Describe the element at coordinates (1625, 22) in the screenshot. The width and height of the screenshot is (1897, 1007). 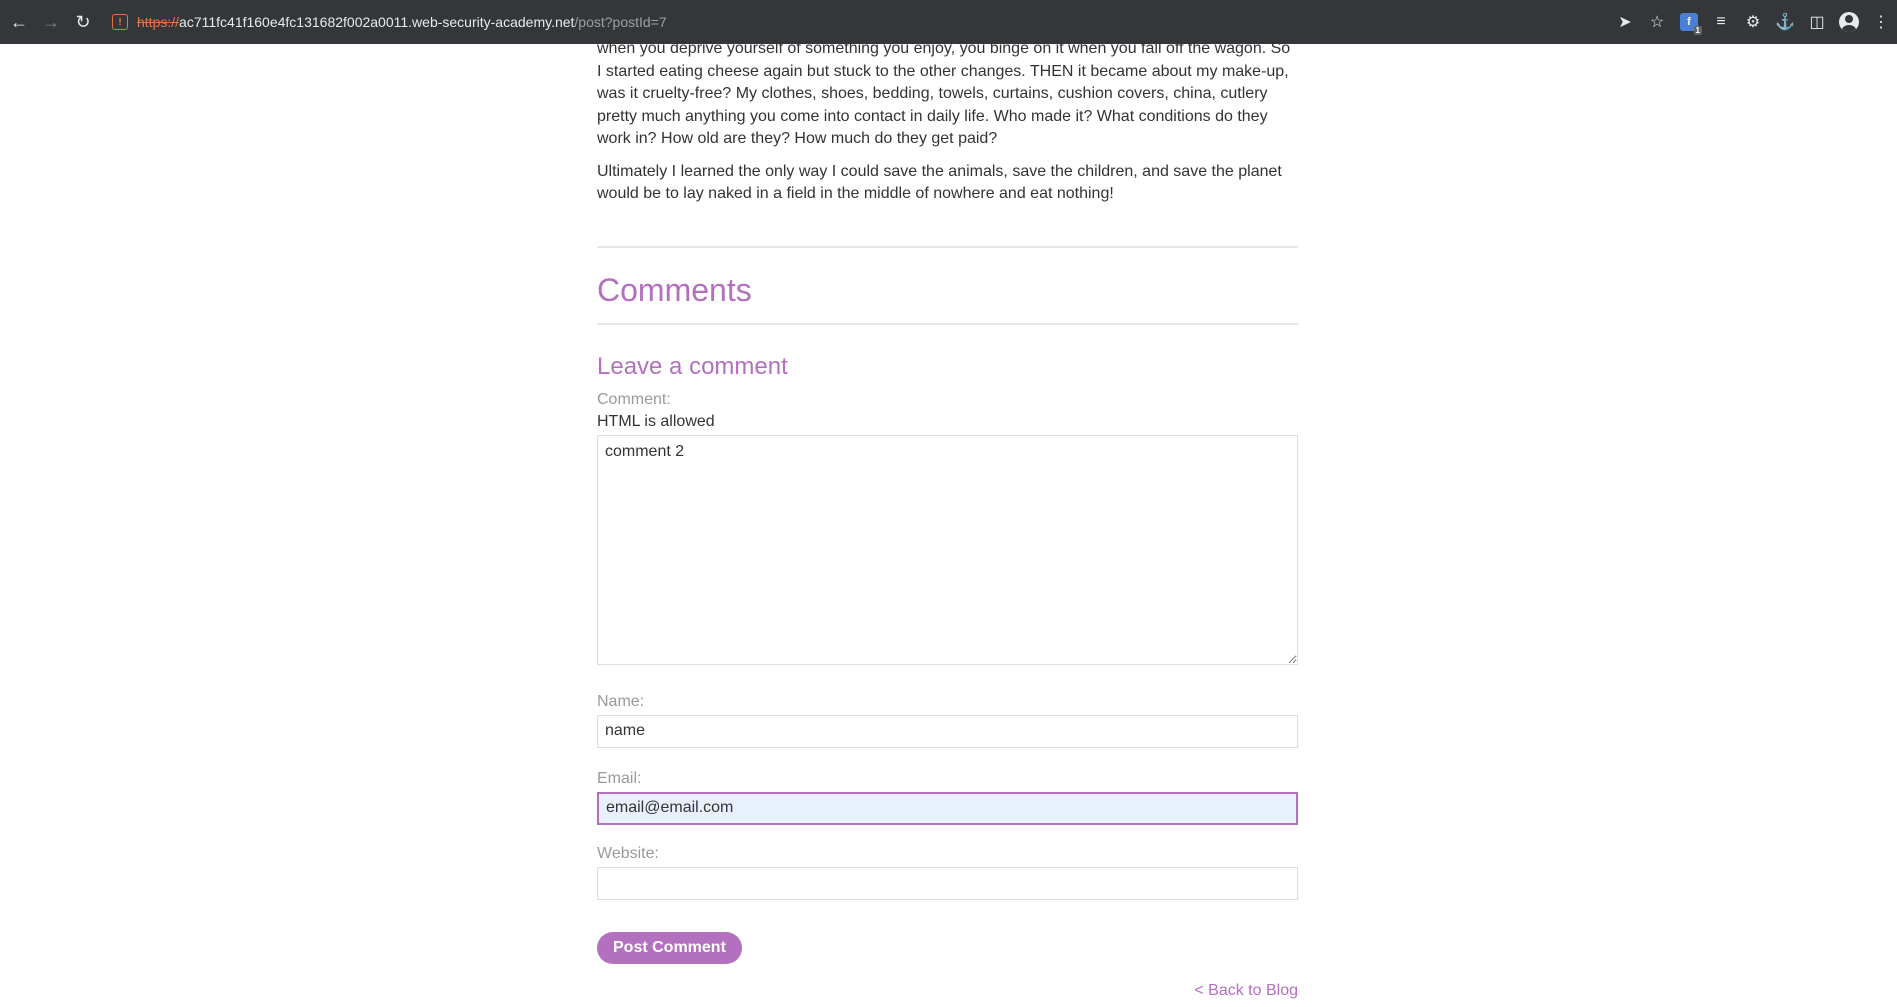
I see `send-icon: ➤` at that location.